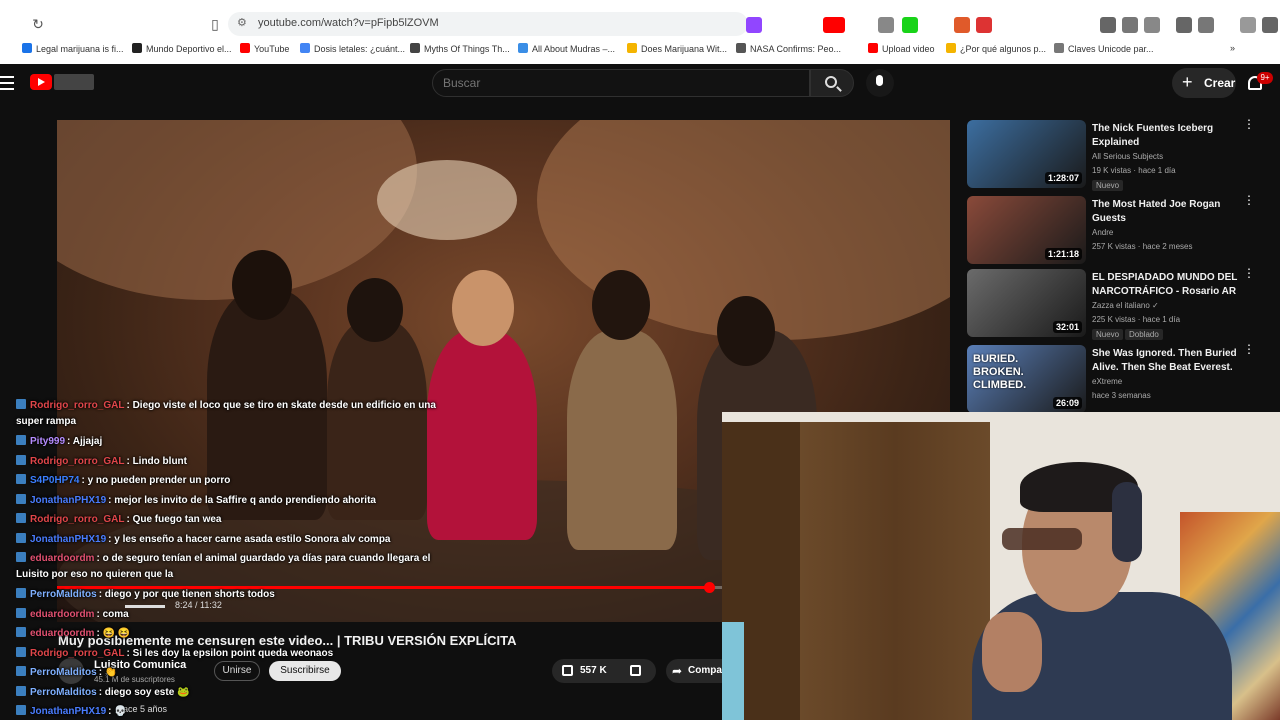 This screenshot has width=1280, height=720. What do you see at coordinates (242, 22) in the screenshot?
I see `site-info-icon: ⚙` at bounding box center [242, 22].